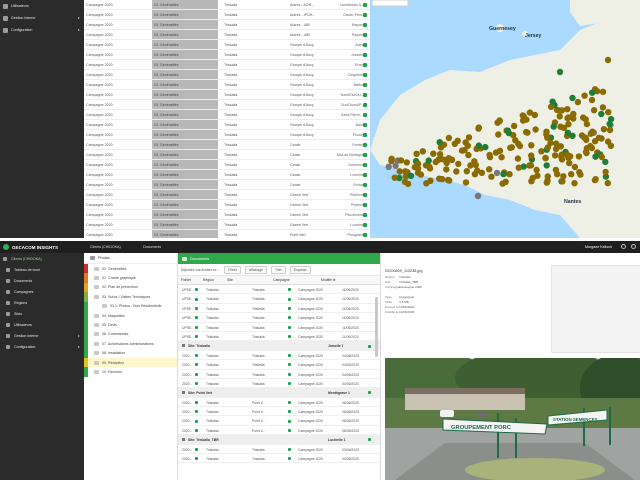  What do you see at coordinates (42, 258) in the screenshot?
I see `sidebar-item: Clients (CHIDOKA)` at bounding box center [42, 258].